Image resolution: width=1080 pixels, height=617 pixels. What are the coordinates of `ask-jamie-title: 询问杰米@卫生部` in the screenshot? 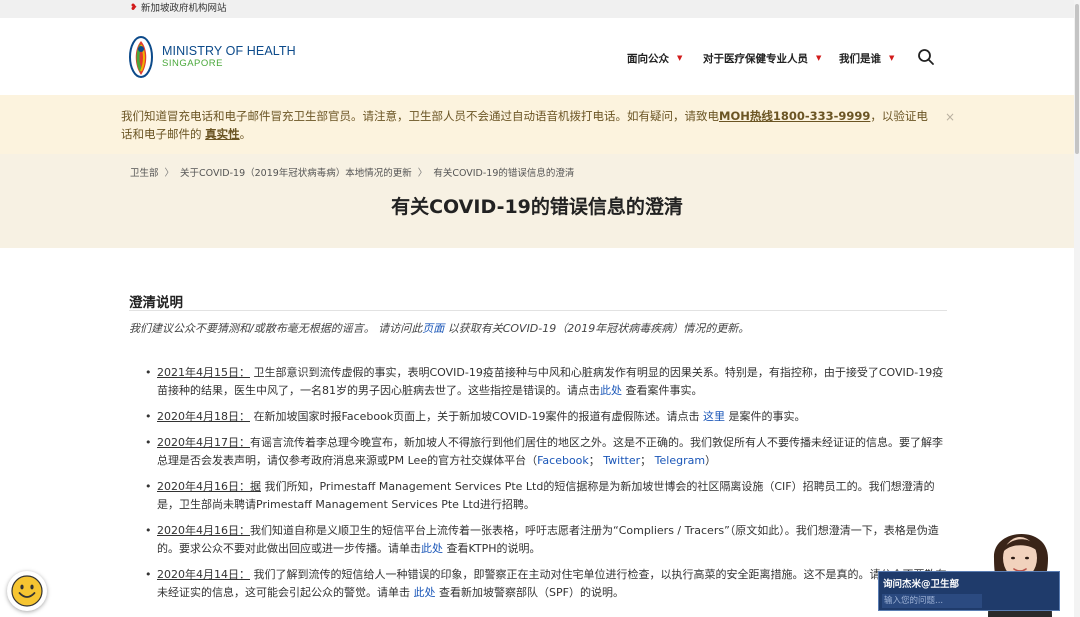 It's located at (921, 584).